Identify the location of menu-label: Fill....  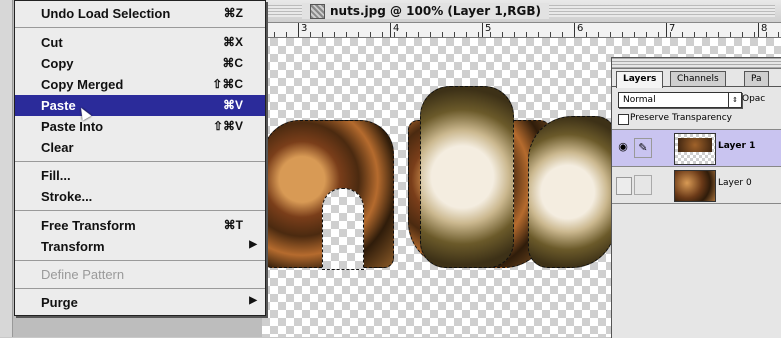
(56, 175).